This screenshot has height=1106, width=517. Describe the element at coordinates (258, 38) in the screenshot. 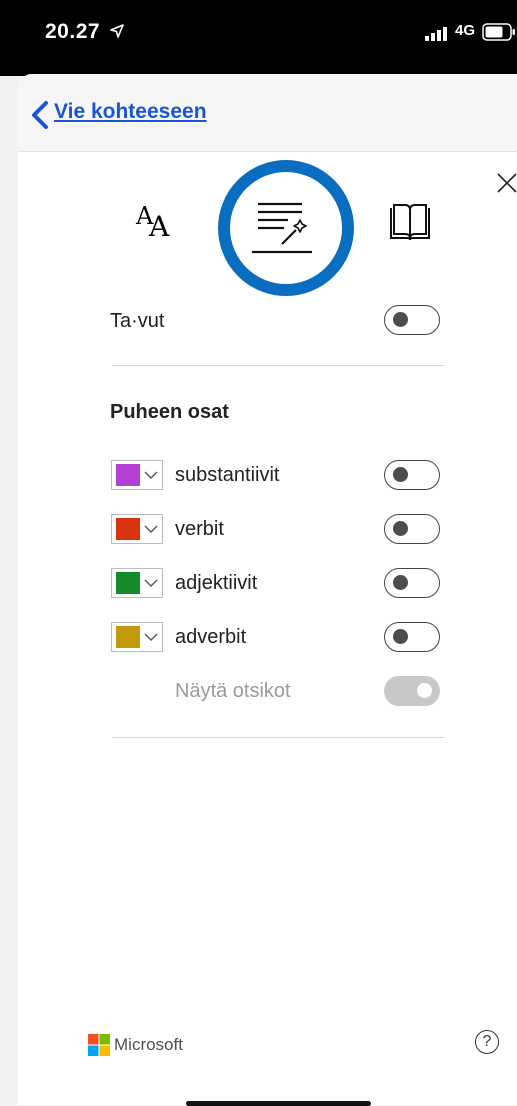

I see `status-bar: 20.27 4G` at that location.